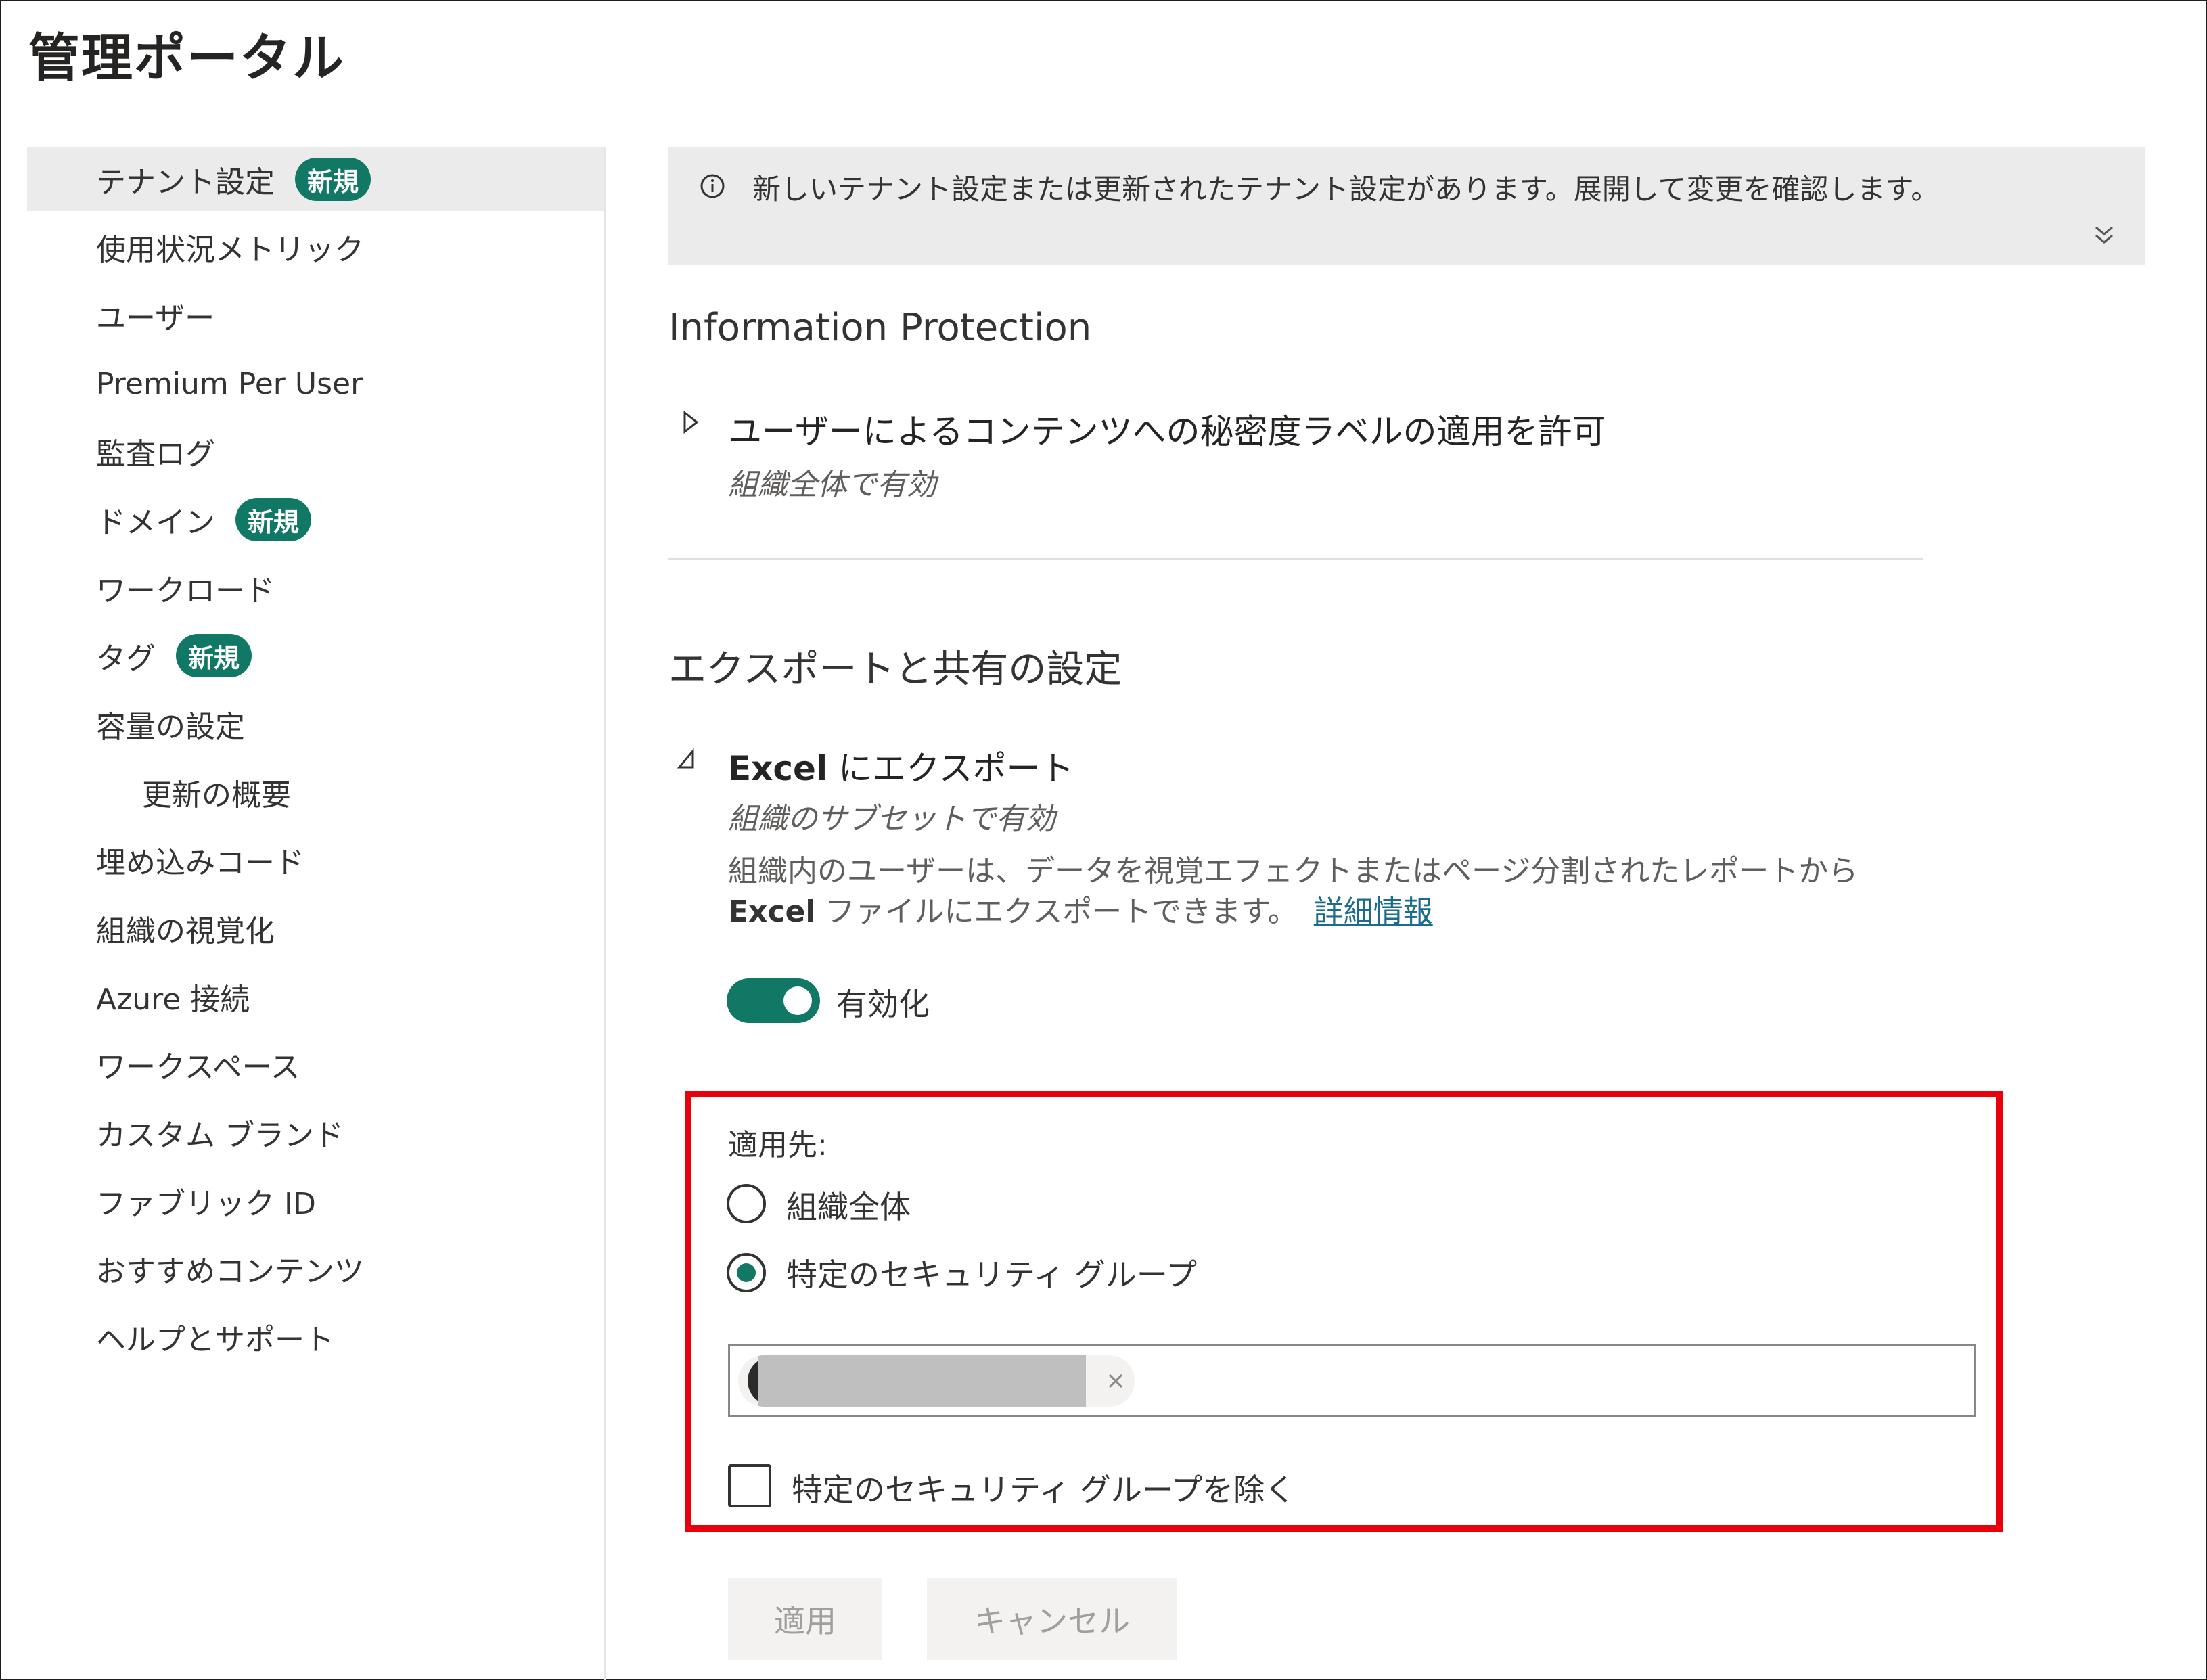 The width and height of the screenshot is (2207, 1680). What do you see at coordinates (230, 250) in the screenshot?
I see `sidebar-item-label: 使用状況メトリック` at bounding box center [230, 250].